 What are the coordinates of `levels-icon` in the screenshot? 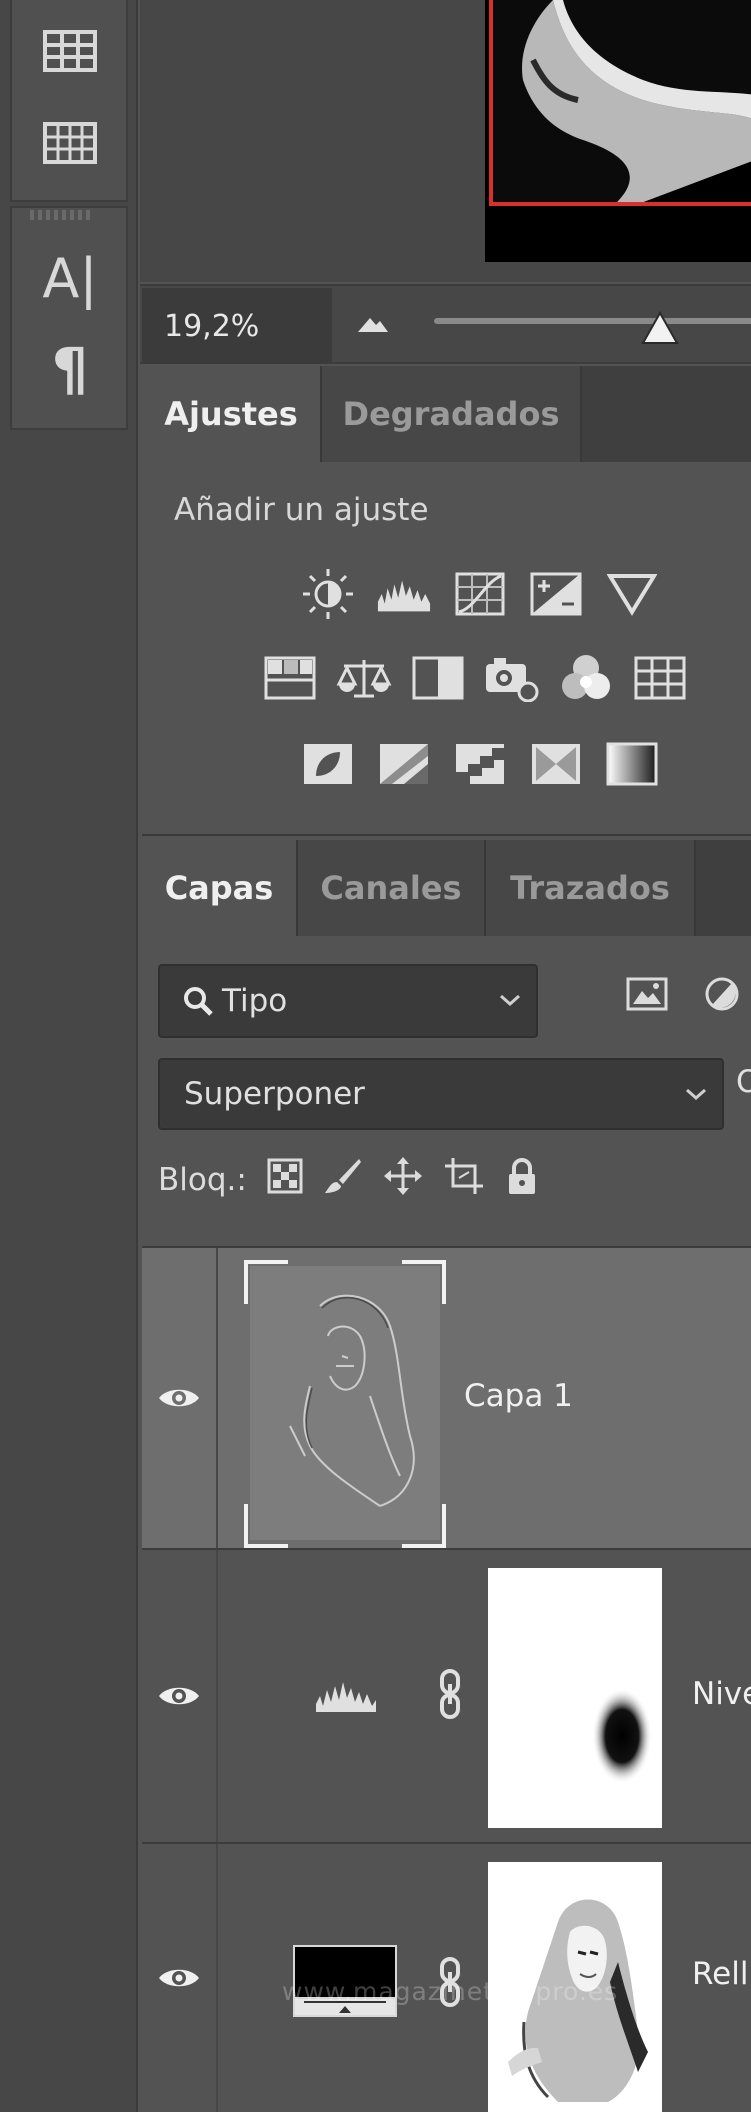 It's located at (404, 594).